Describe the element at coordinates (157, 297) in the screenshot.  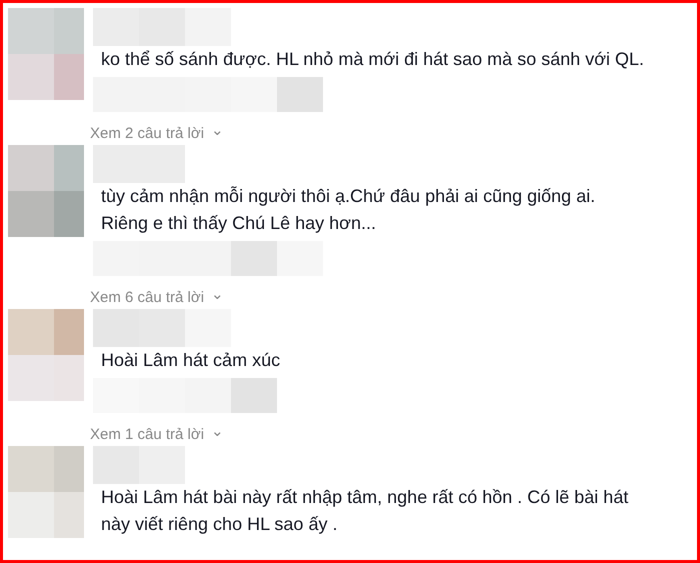
I see `view-replies-link: Xem 6 câu trả lời ⌄` at that location.